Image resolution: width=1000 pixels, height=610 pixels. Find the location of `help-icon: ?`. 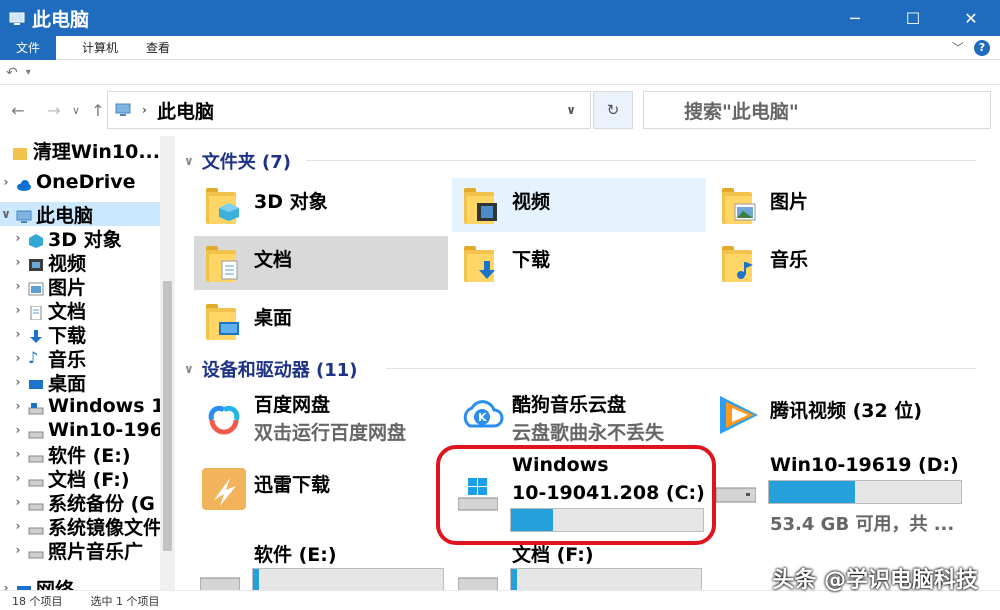

help-icon: ? is located at coordinates (982, 47).